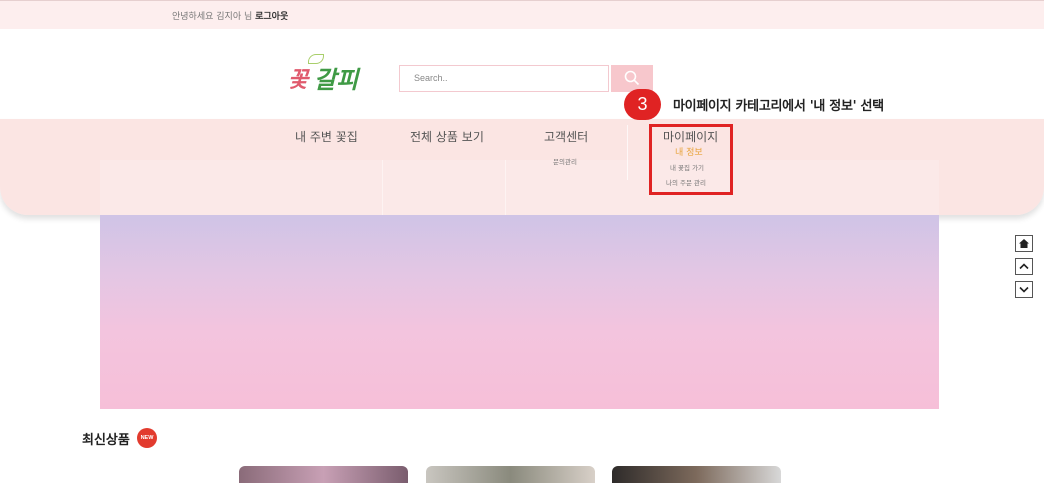 The width and height of the screenshot is (1044, 483). What do you see at coordinates (642, 104) in the screenshot?
I see `step-number-badge: 3` at bounding box center [642, 104].